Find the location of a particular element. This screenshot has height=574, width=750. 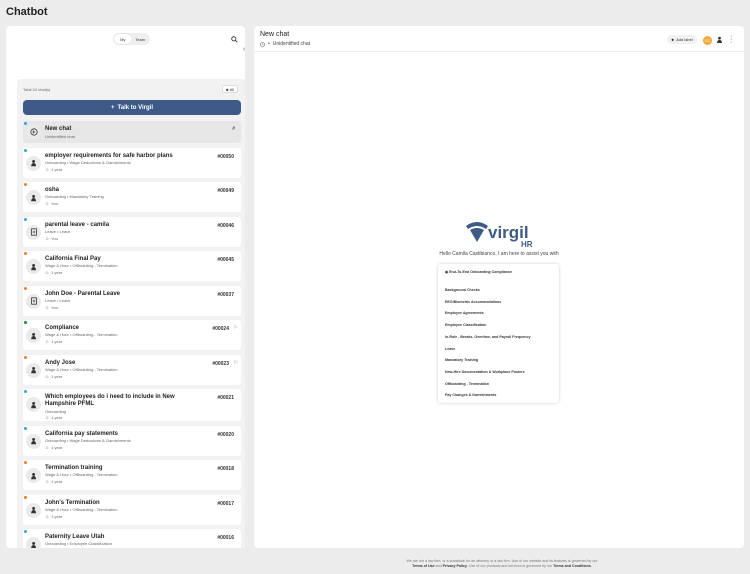

chat-item-number: #00037 is located at coordinates (225, 294).